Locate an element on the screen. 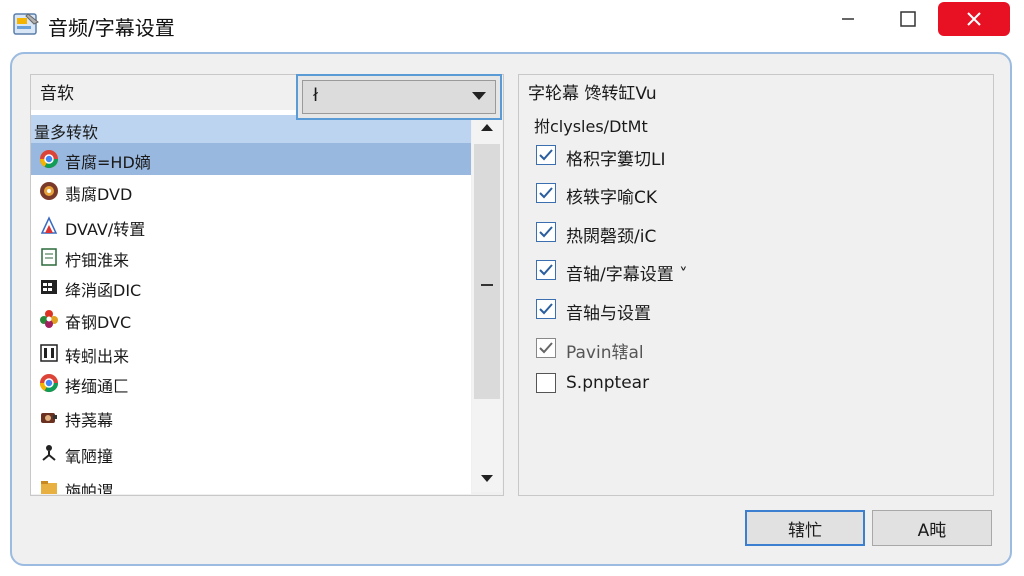  list-item-label: 奋钢DVC is located at coordinates (98, 322).